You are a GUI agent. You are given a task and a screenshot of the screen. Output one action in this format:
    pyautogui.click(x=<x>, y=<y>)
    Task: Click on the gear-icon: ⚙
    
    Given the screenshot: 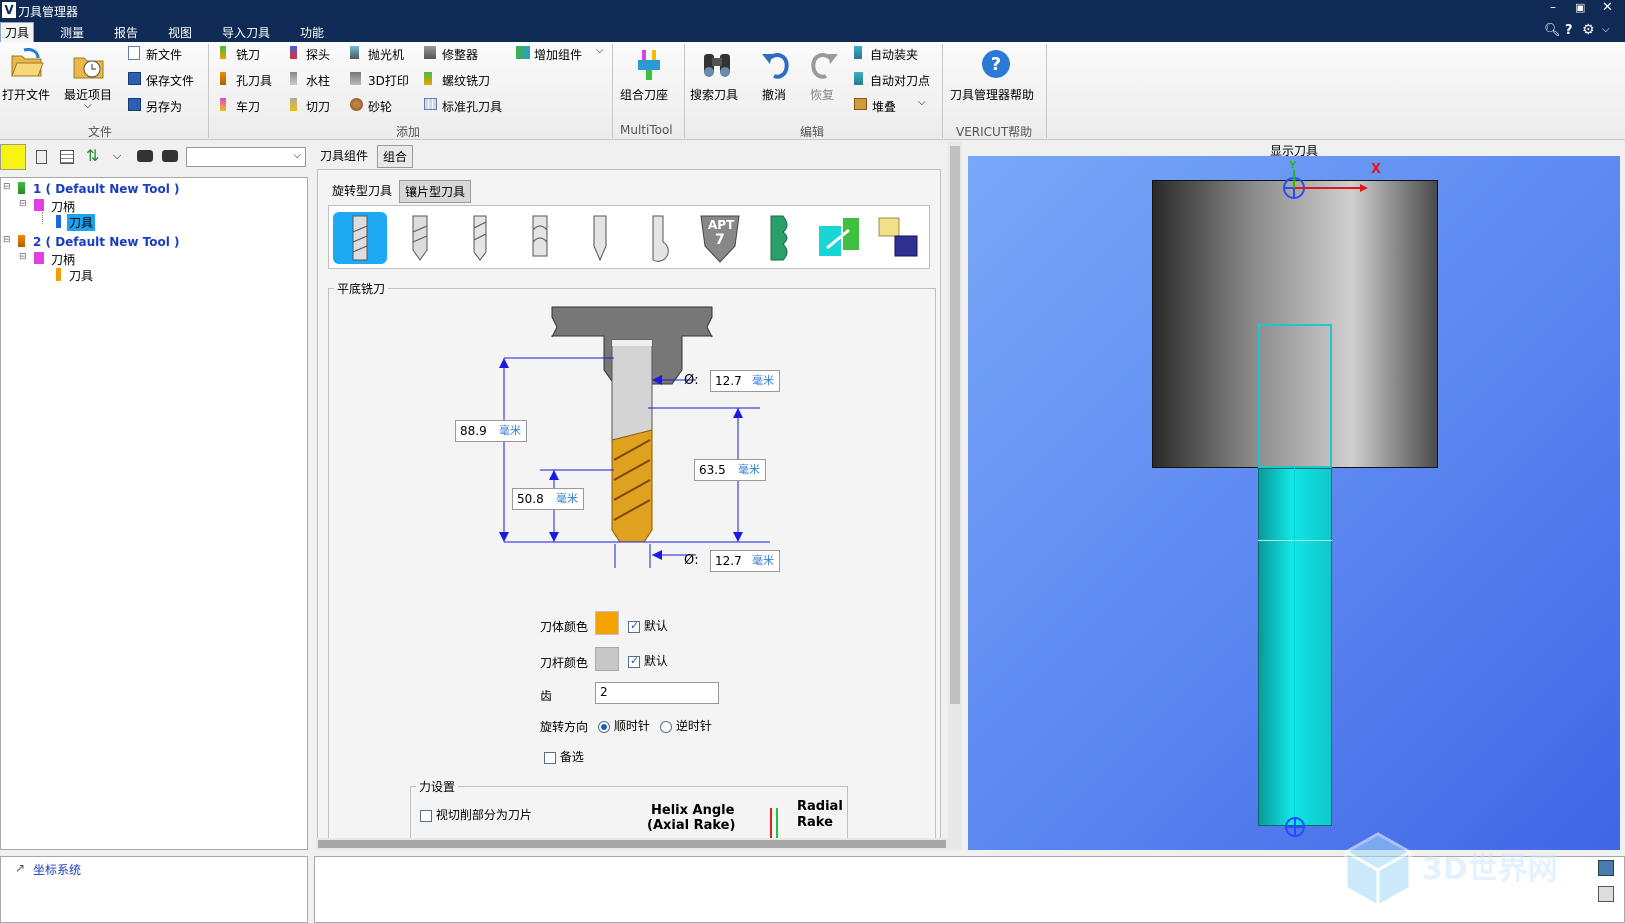 What is the action you would take?
    pyautogui.click(x=1588, y=30)
    